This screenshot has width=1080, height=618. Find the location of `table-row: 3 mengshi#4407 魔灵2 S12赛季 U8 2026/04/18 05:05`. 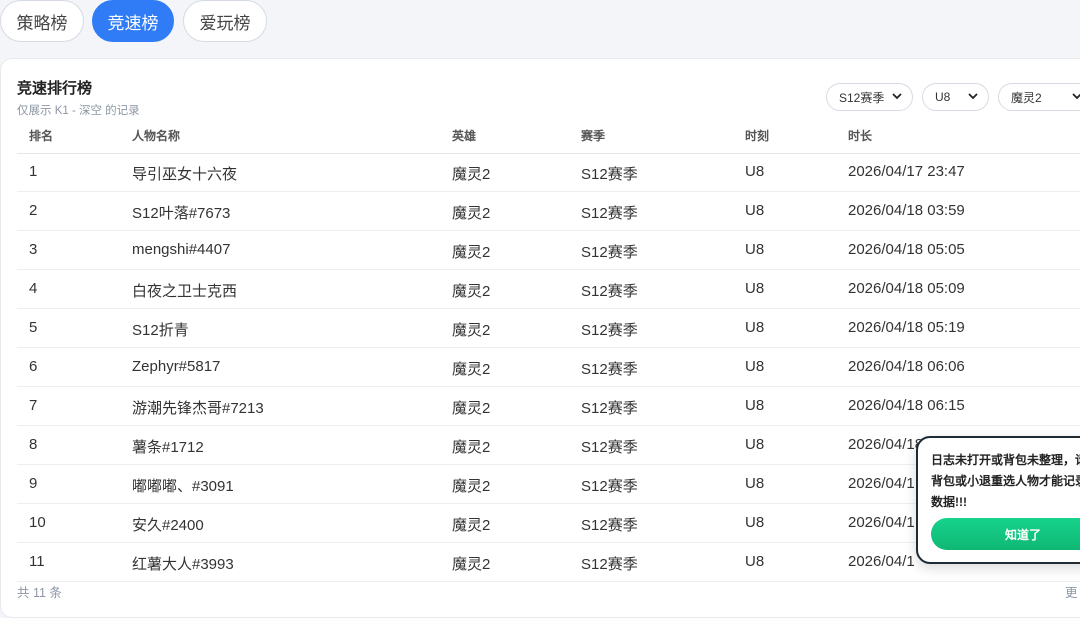

table-row: 3 mengshi#4407 魔灵2 S12赛季 U8 2026/04/18 05:05 is located at coordinates (548, 250).